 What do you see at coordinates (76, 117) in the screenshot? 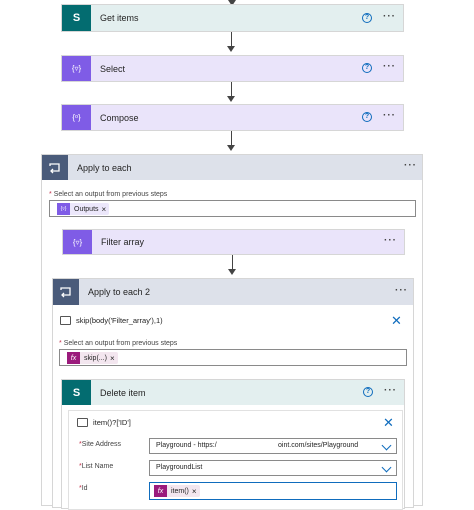
I see `compose-icon: {ᵒ}` at bounding box center [76, 117].